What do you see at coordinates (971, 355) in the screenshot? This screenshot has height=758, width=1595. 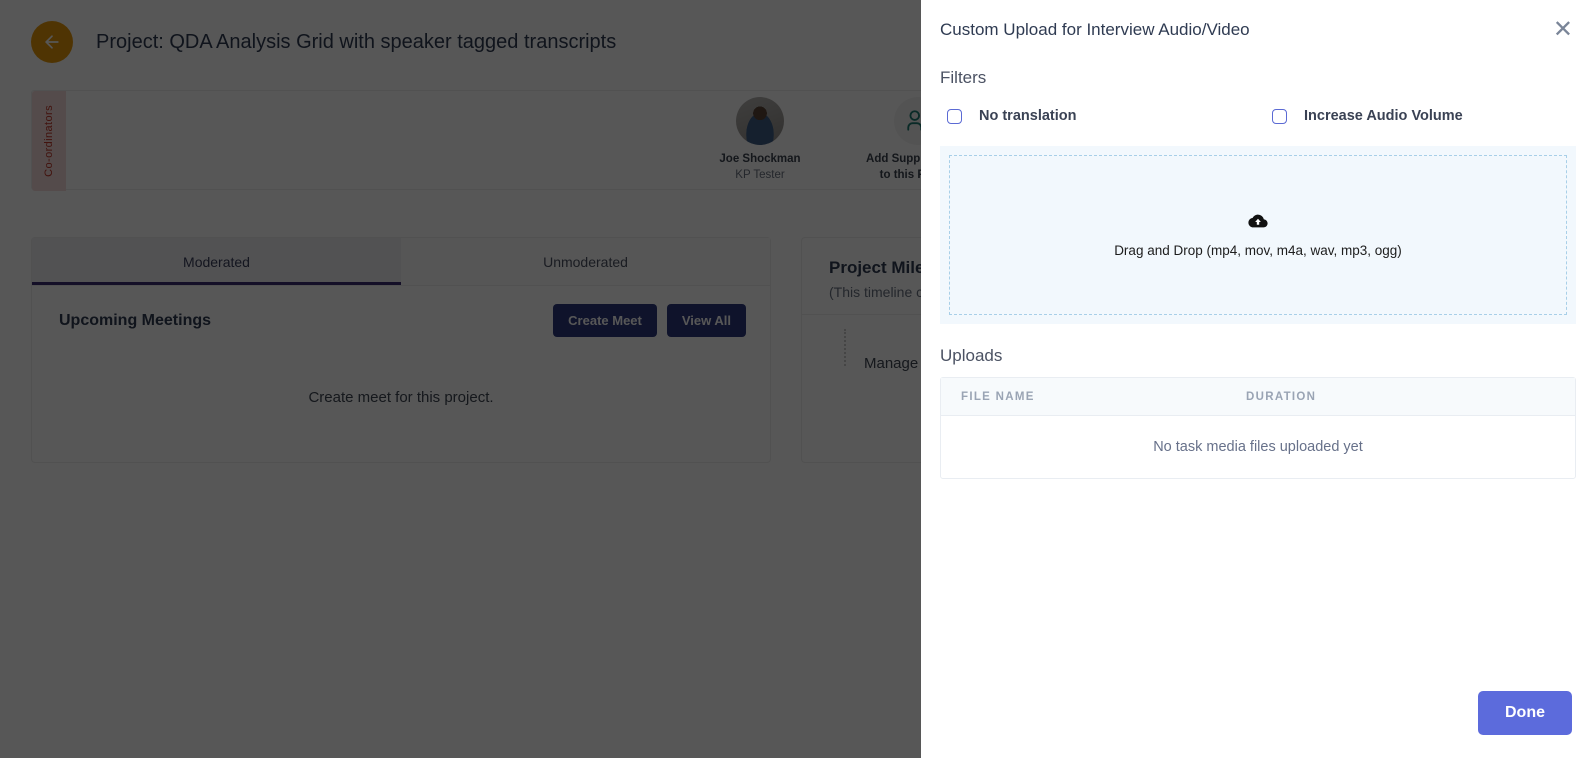 I see `uploads-heading: Uploads` at bounding box center [971, 355].